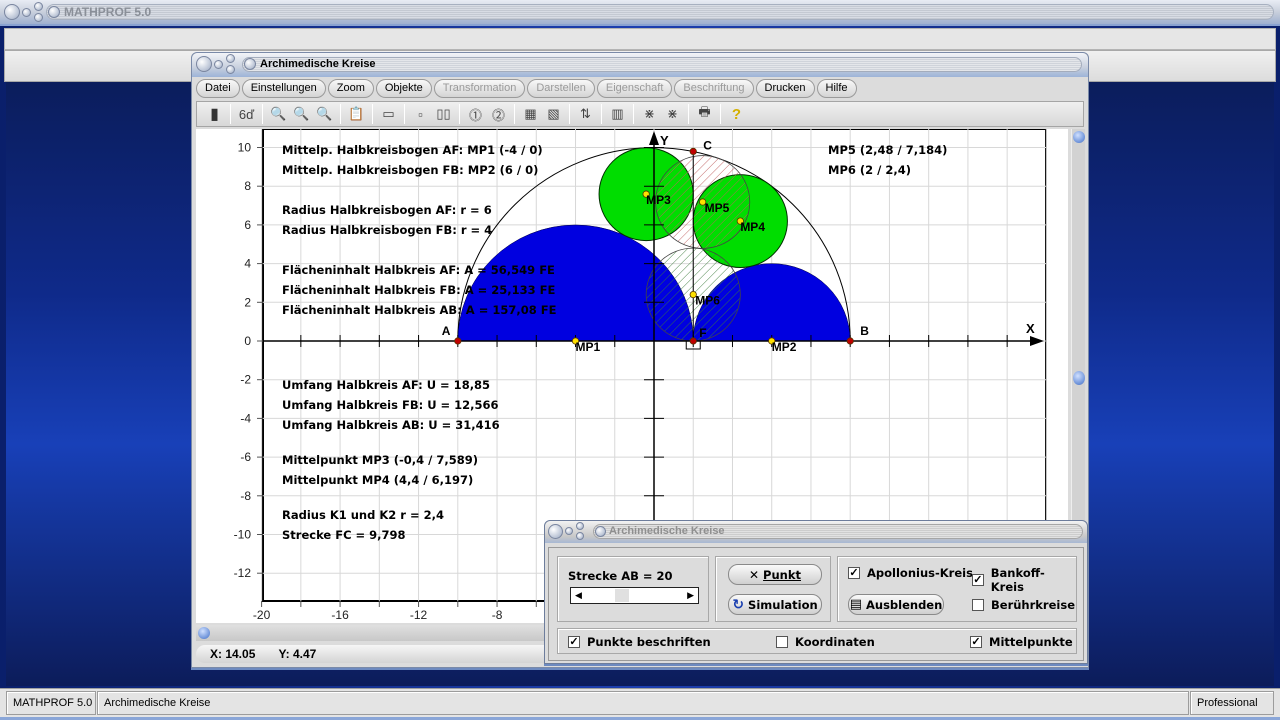 This screenshot has width=1280, height=720. Describe the element at coordinates (617, 114) in the screenshot. I see `pages-icon: ▥` at that location.